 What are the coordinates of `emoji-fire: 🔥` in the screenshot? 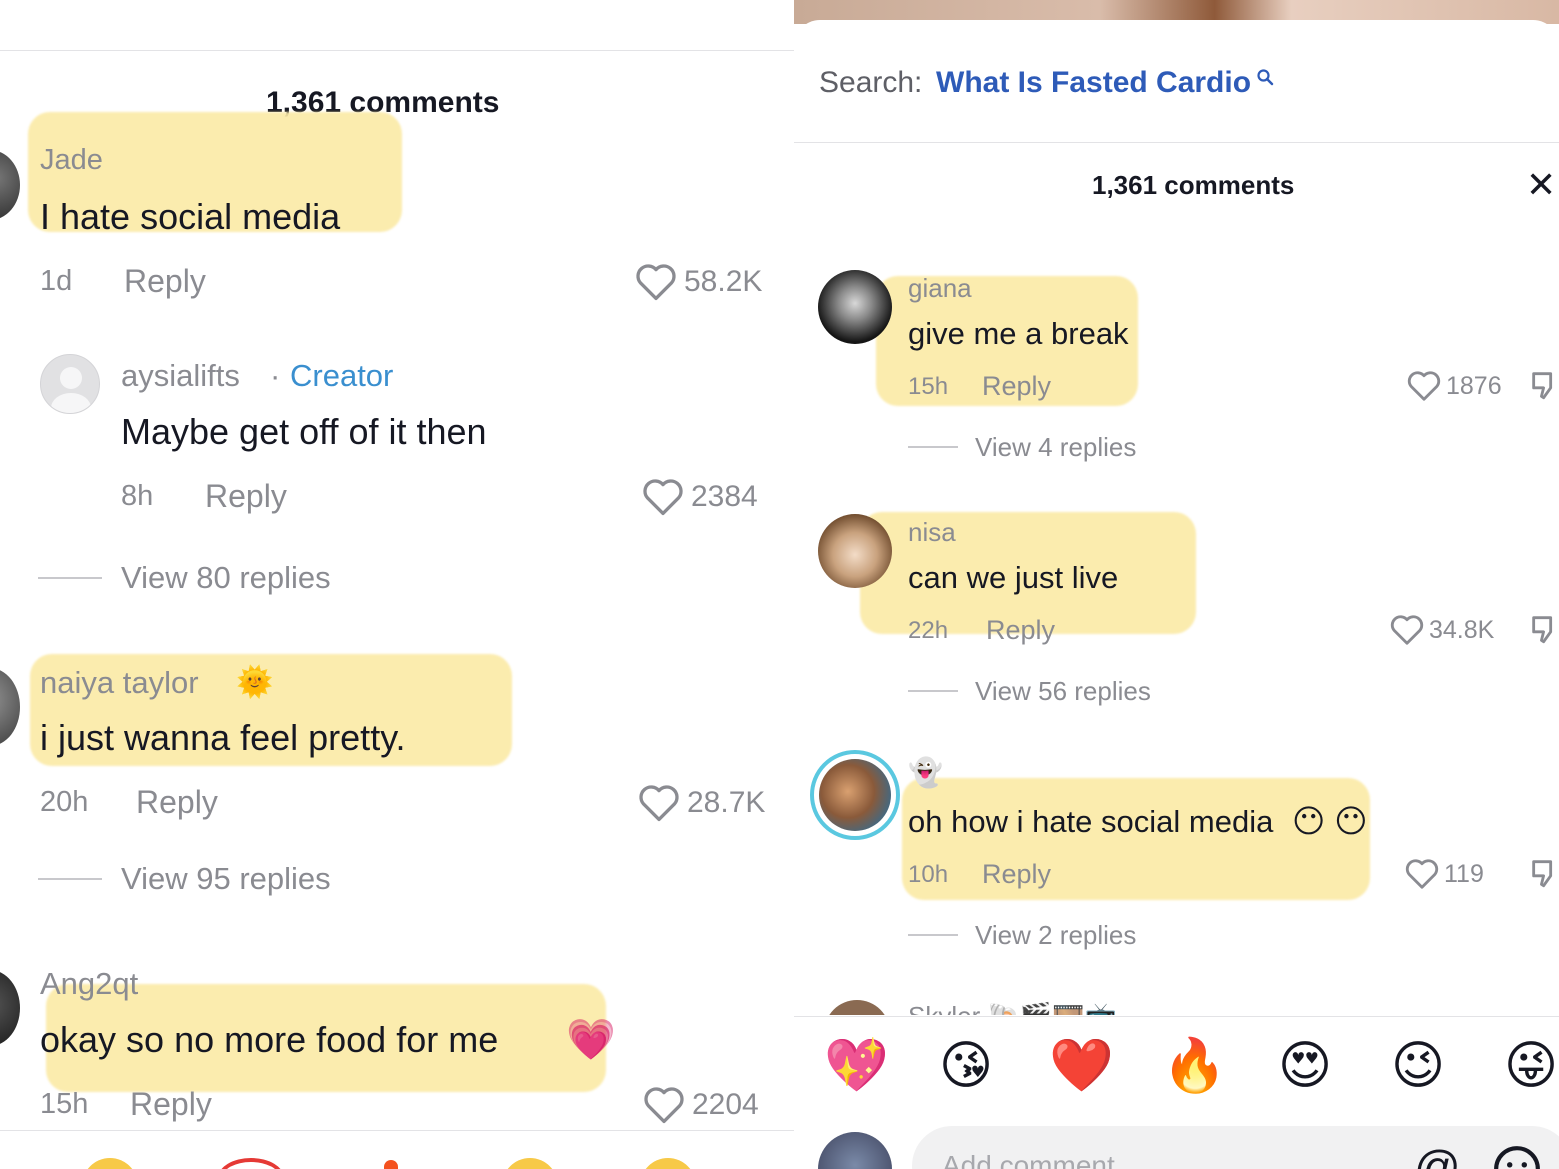 It's located at (1194, 1066).